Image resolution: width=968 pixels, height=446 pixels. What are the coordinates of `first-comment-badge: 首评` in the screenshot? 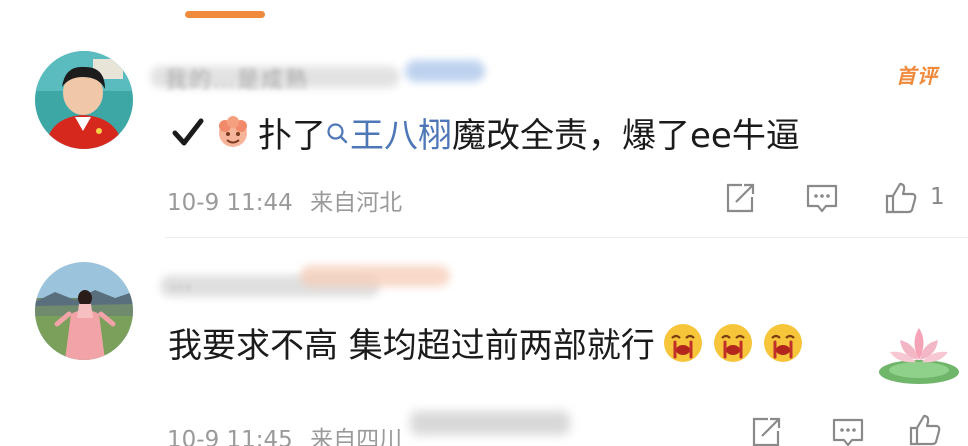 It's located at (917, 76).